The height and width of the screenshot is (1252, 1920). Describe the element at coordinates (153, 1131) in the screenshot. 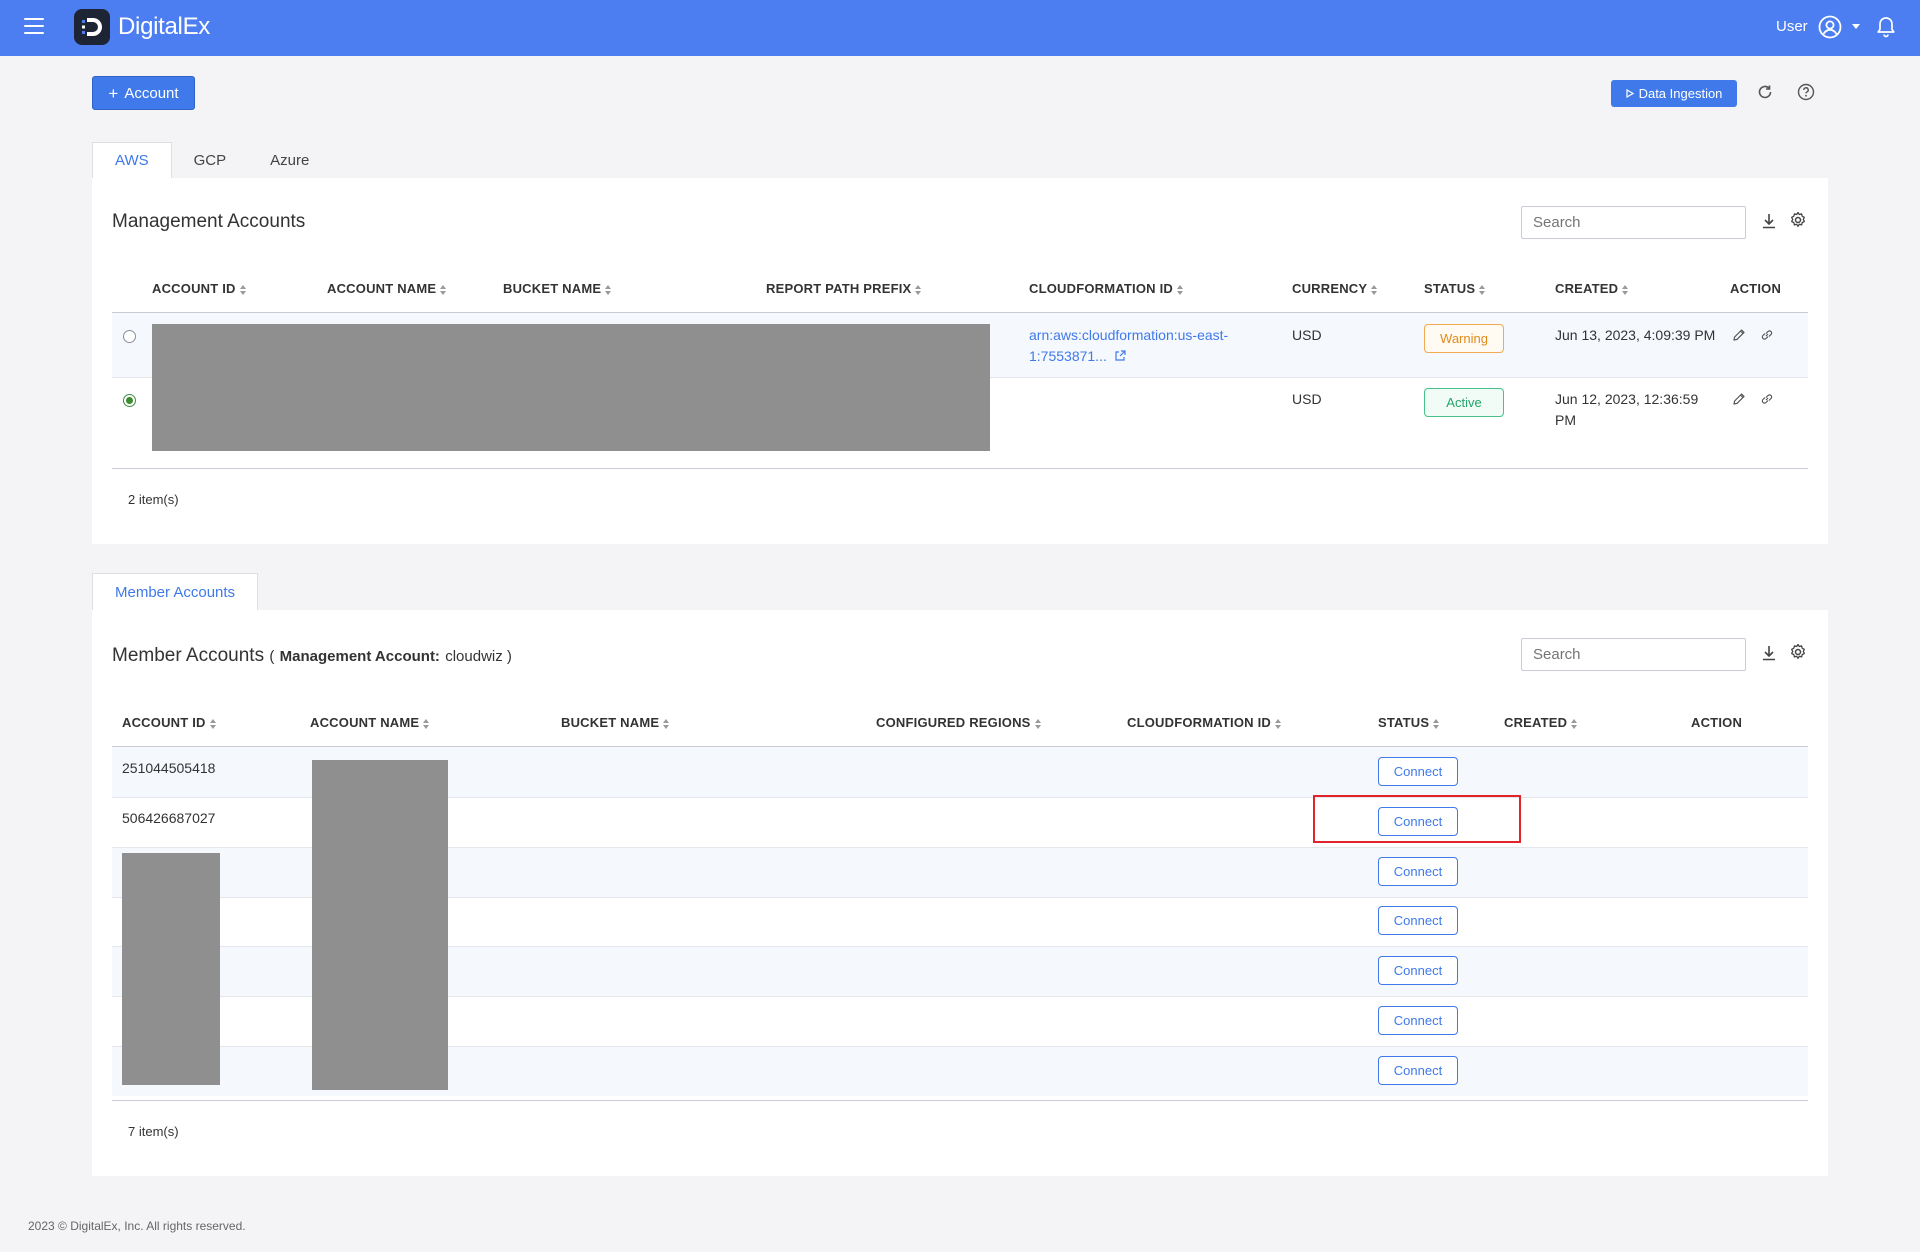

I see `items-count: 7 item(s)` at that location.